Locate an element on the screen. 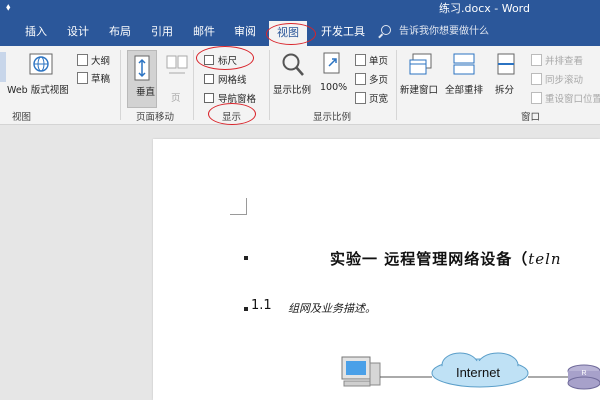  hundred-percent-button: 100% is located at coordinates (333, 87).